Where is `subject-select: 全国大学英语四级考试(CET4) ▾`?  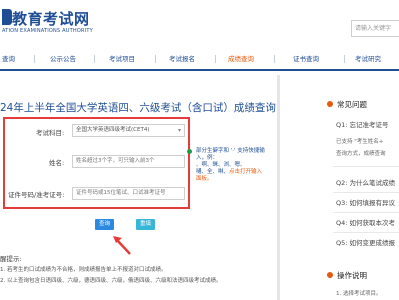 subject-select: 全国大学英语四级考试(CET4) ▾ is located at coordinates (128, 130).